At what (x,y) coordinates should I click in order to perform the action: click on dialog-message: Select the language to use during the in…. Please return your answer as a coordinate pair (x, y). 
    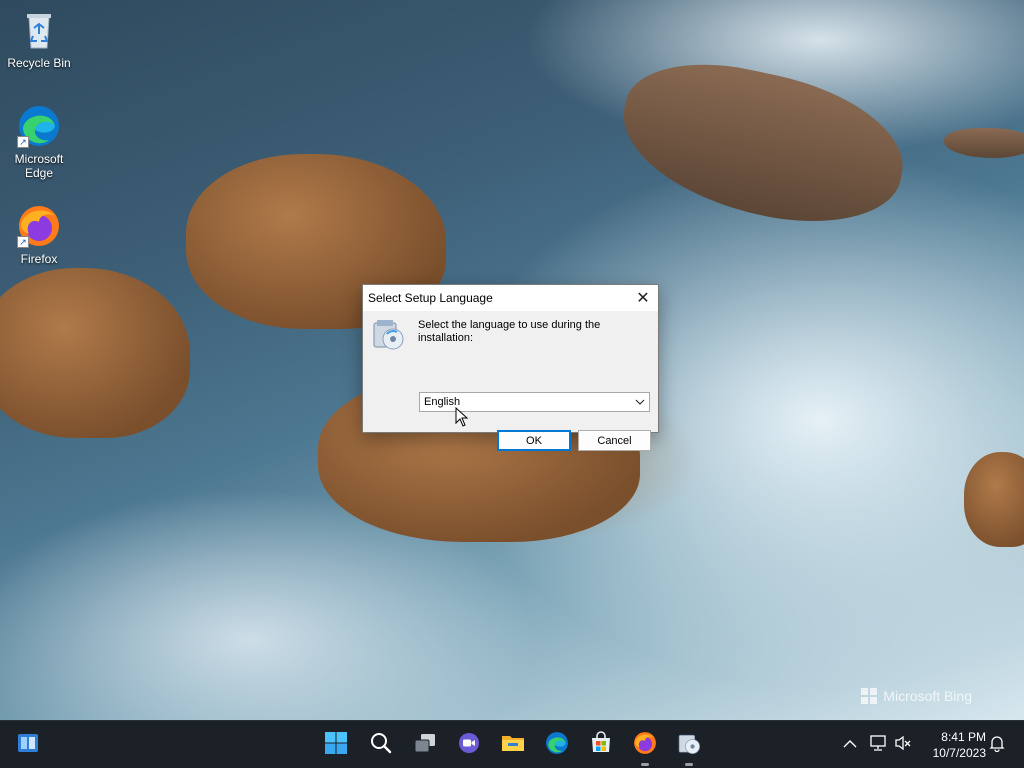
    Looking at the image, I should click on (509, 331).